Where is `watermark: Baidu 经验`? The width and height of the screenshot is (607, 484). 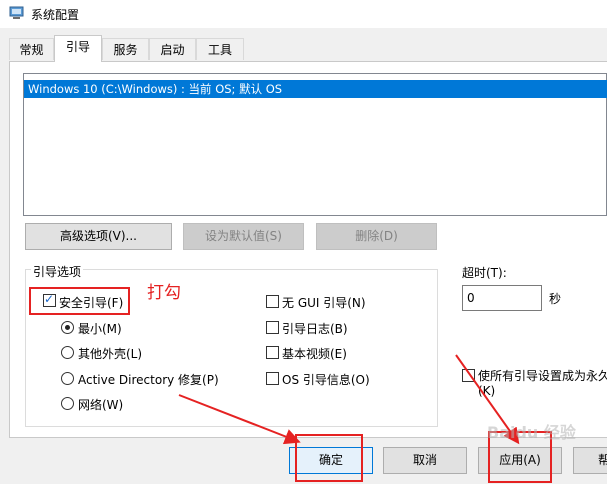 watermark: Baidu 经验 is located at coordinates (531, 432).